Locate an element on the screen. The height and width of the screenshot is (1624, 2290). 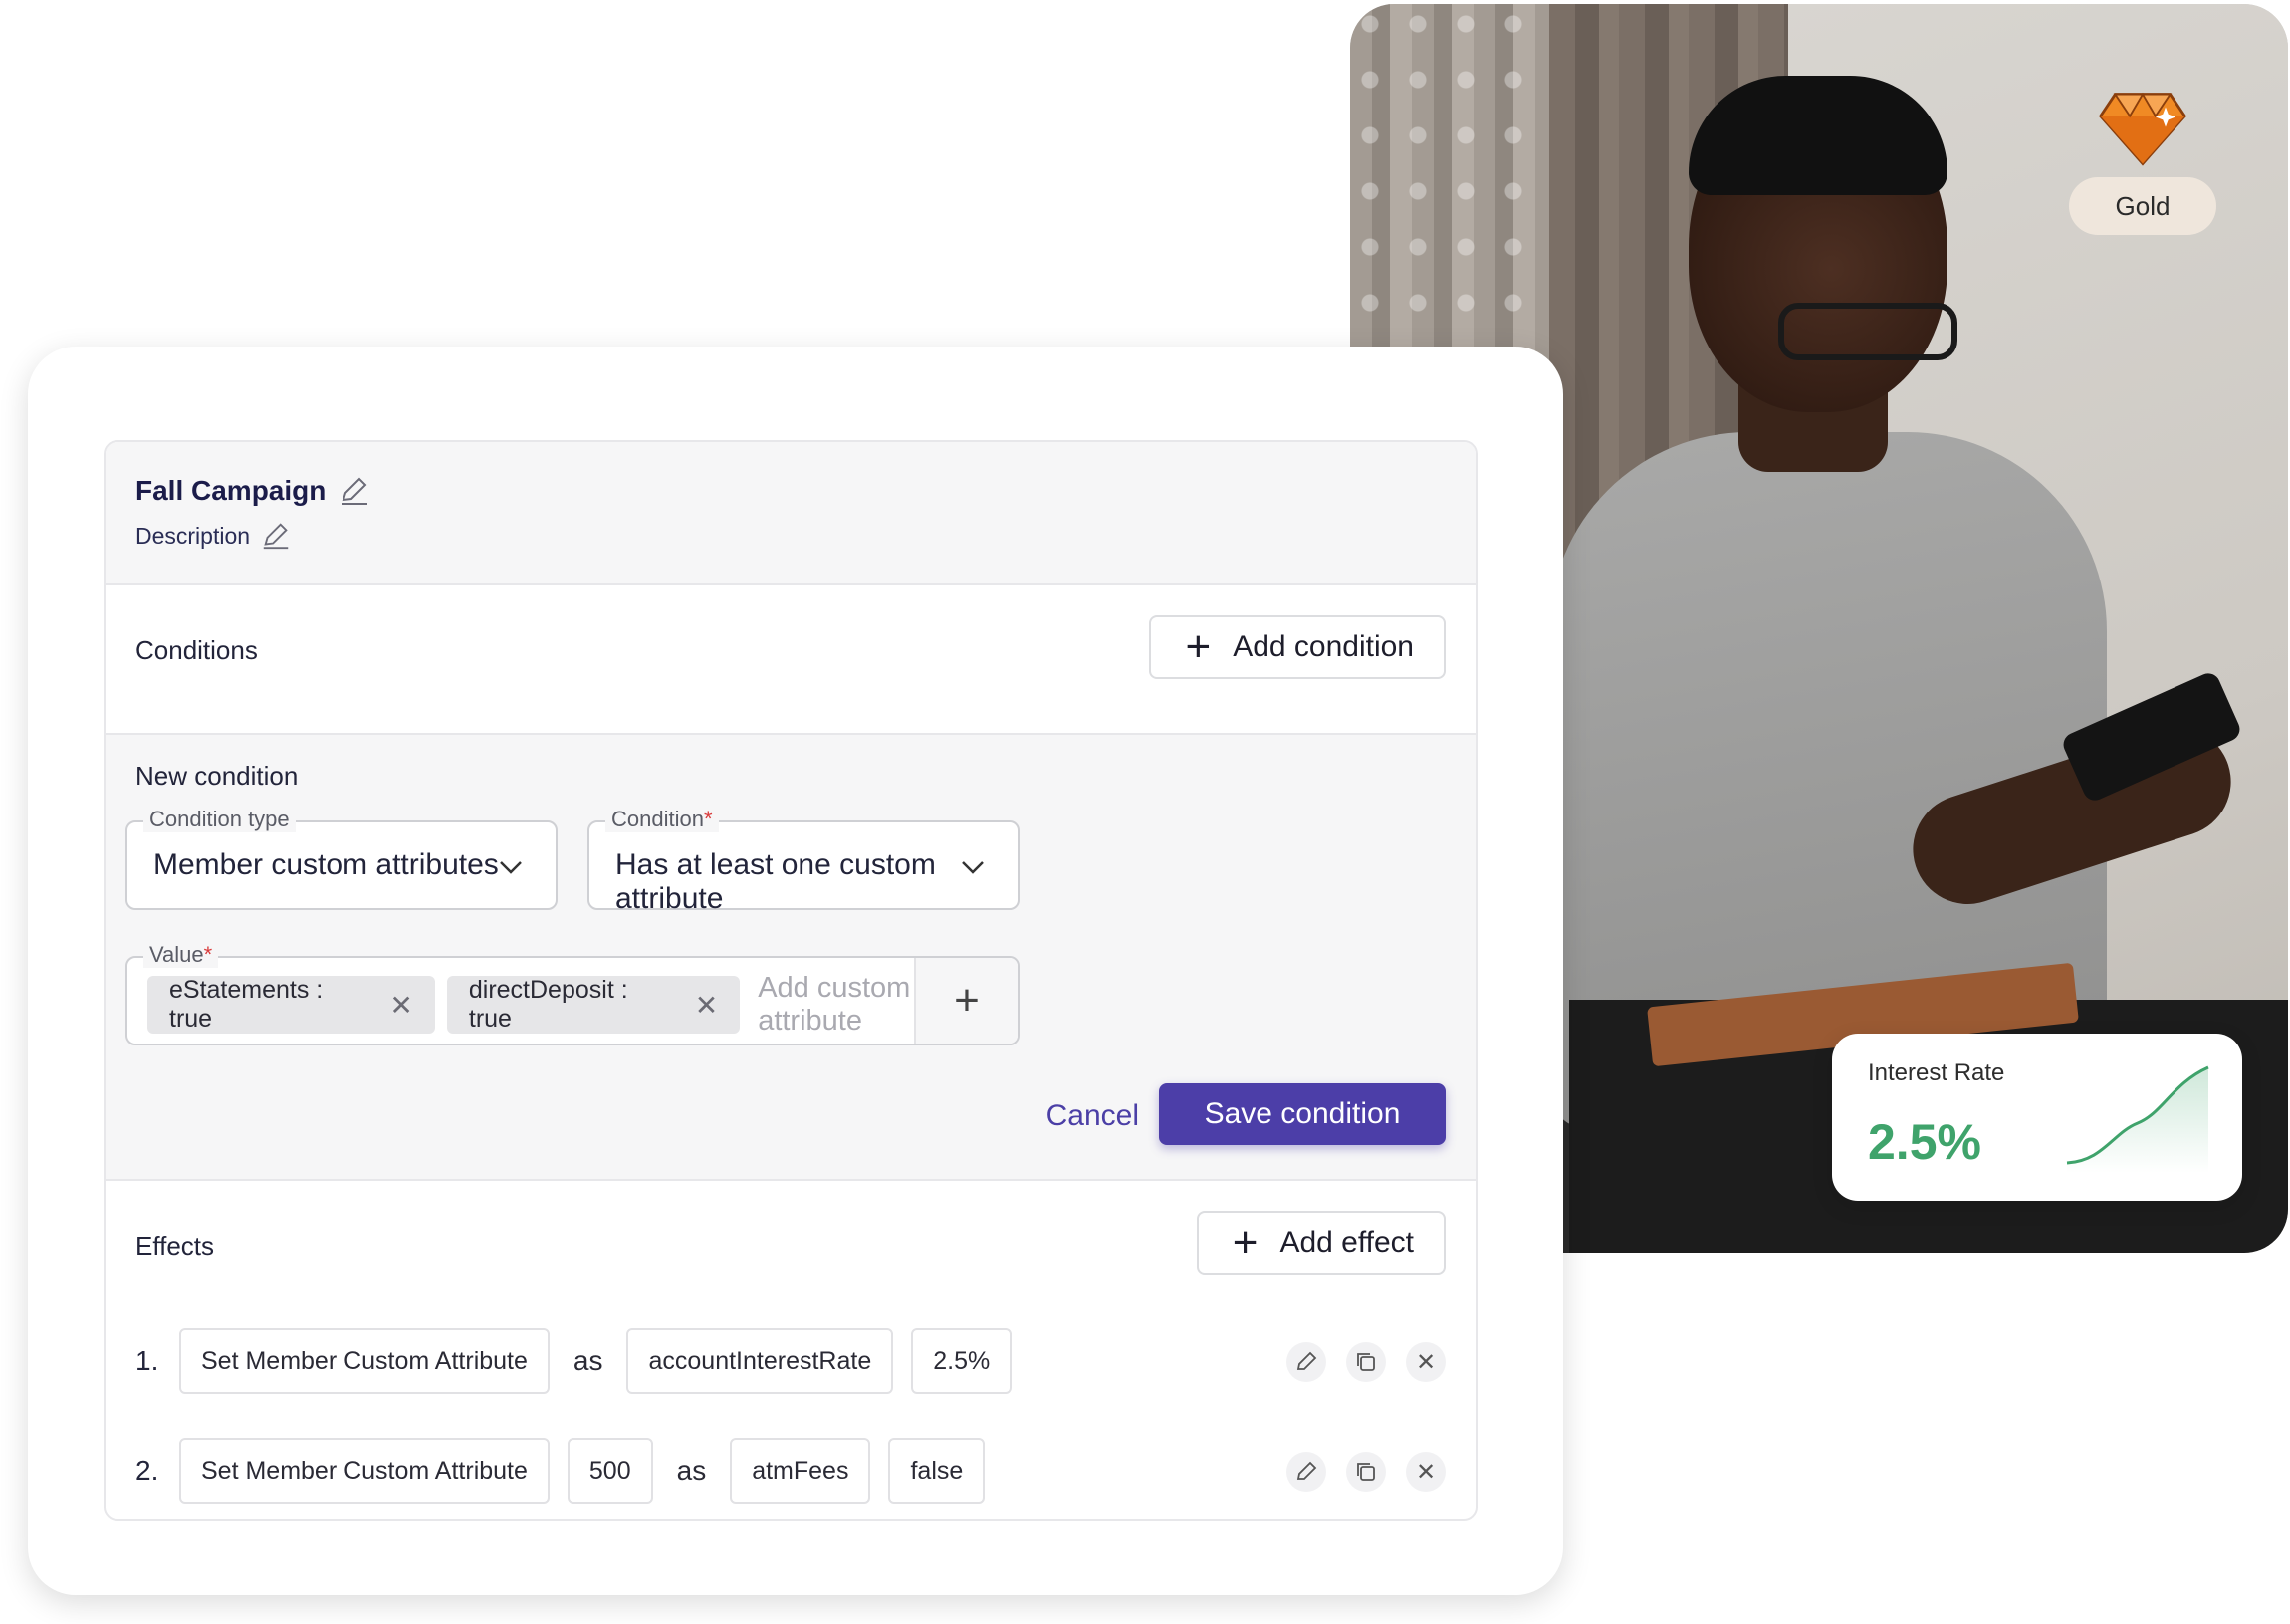
cancel-button: Cancel is located at coordinates (1092, 1116).